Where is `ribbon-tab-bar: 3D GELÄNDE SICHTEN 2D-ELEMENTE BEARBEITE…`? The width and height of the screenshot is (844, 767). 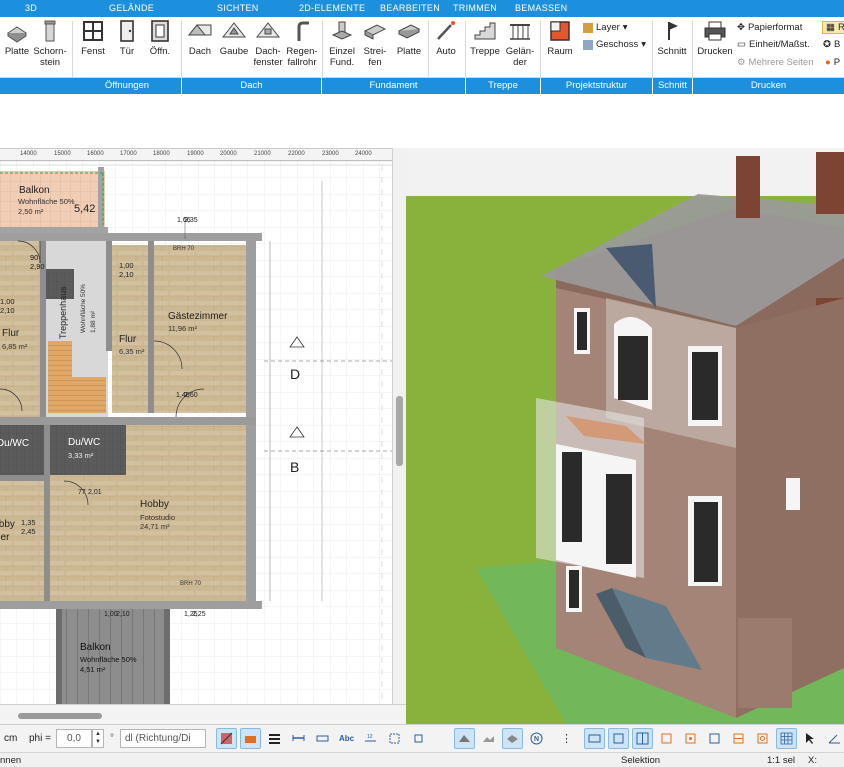
ribbon-tab-bar: 3D GELÄNDE SICHTEN 2D-ELEMENTE BEARBEITE… is located at coordinates (422, 8).